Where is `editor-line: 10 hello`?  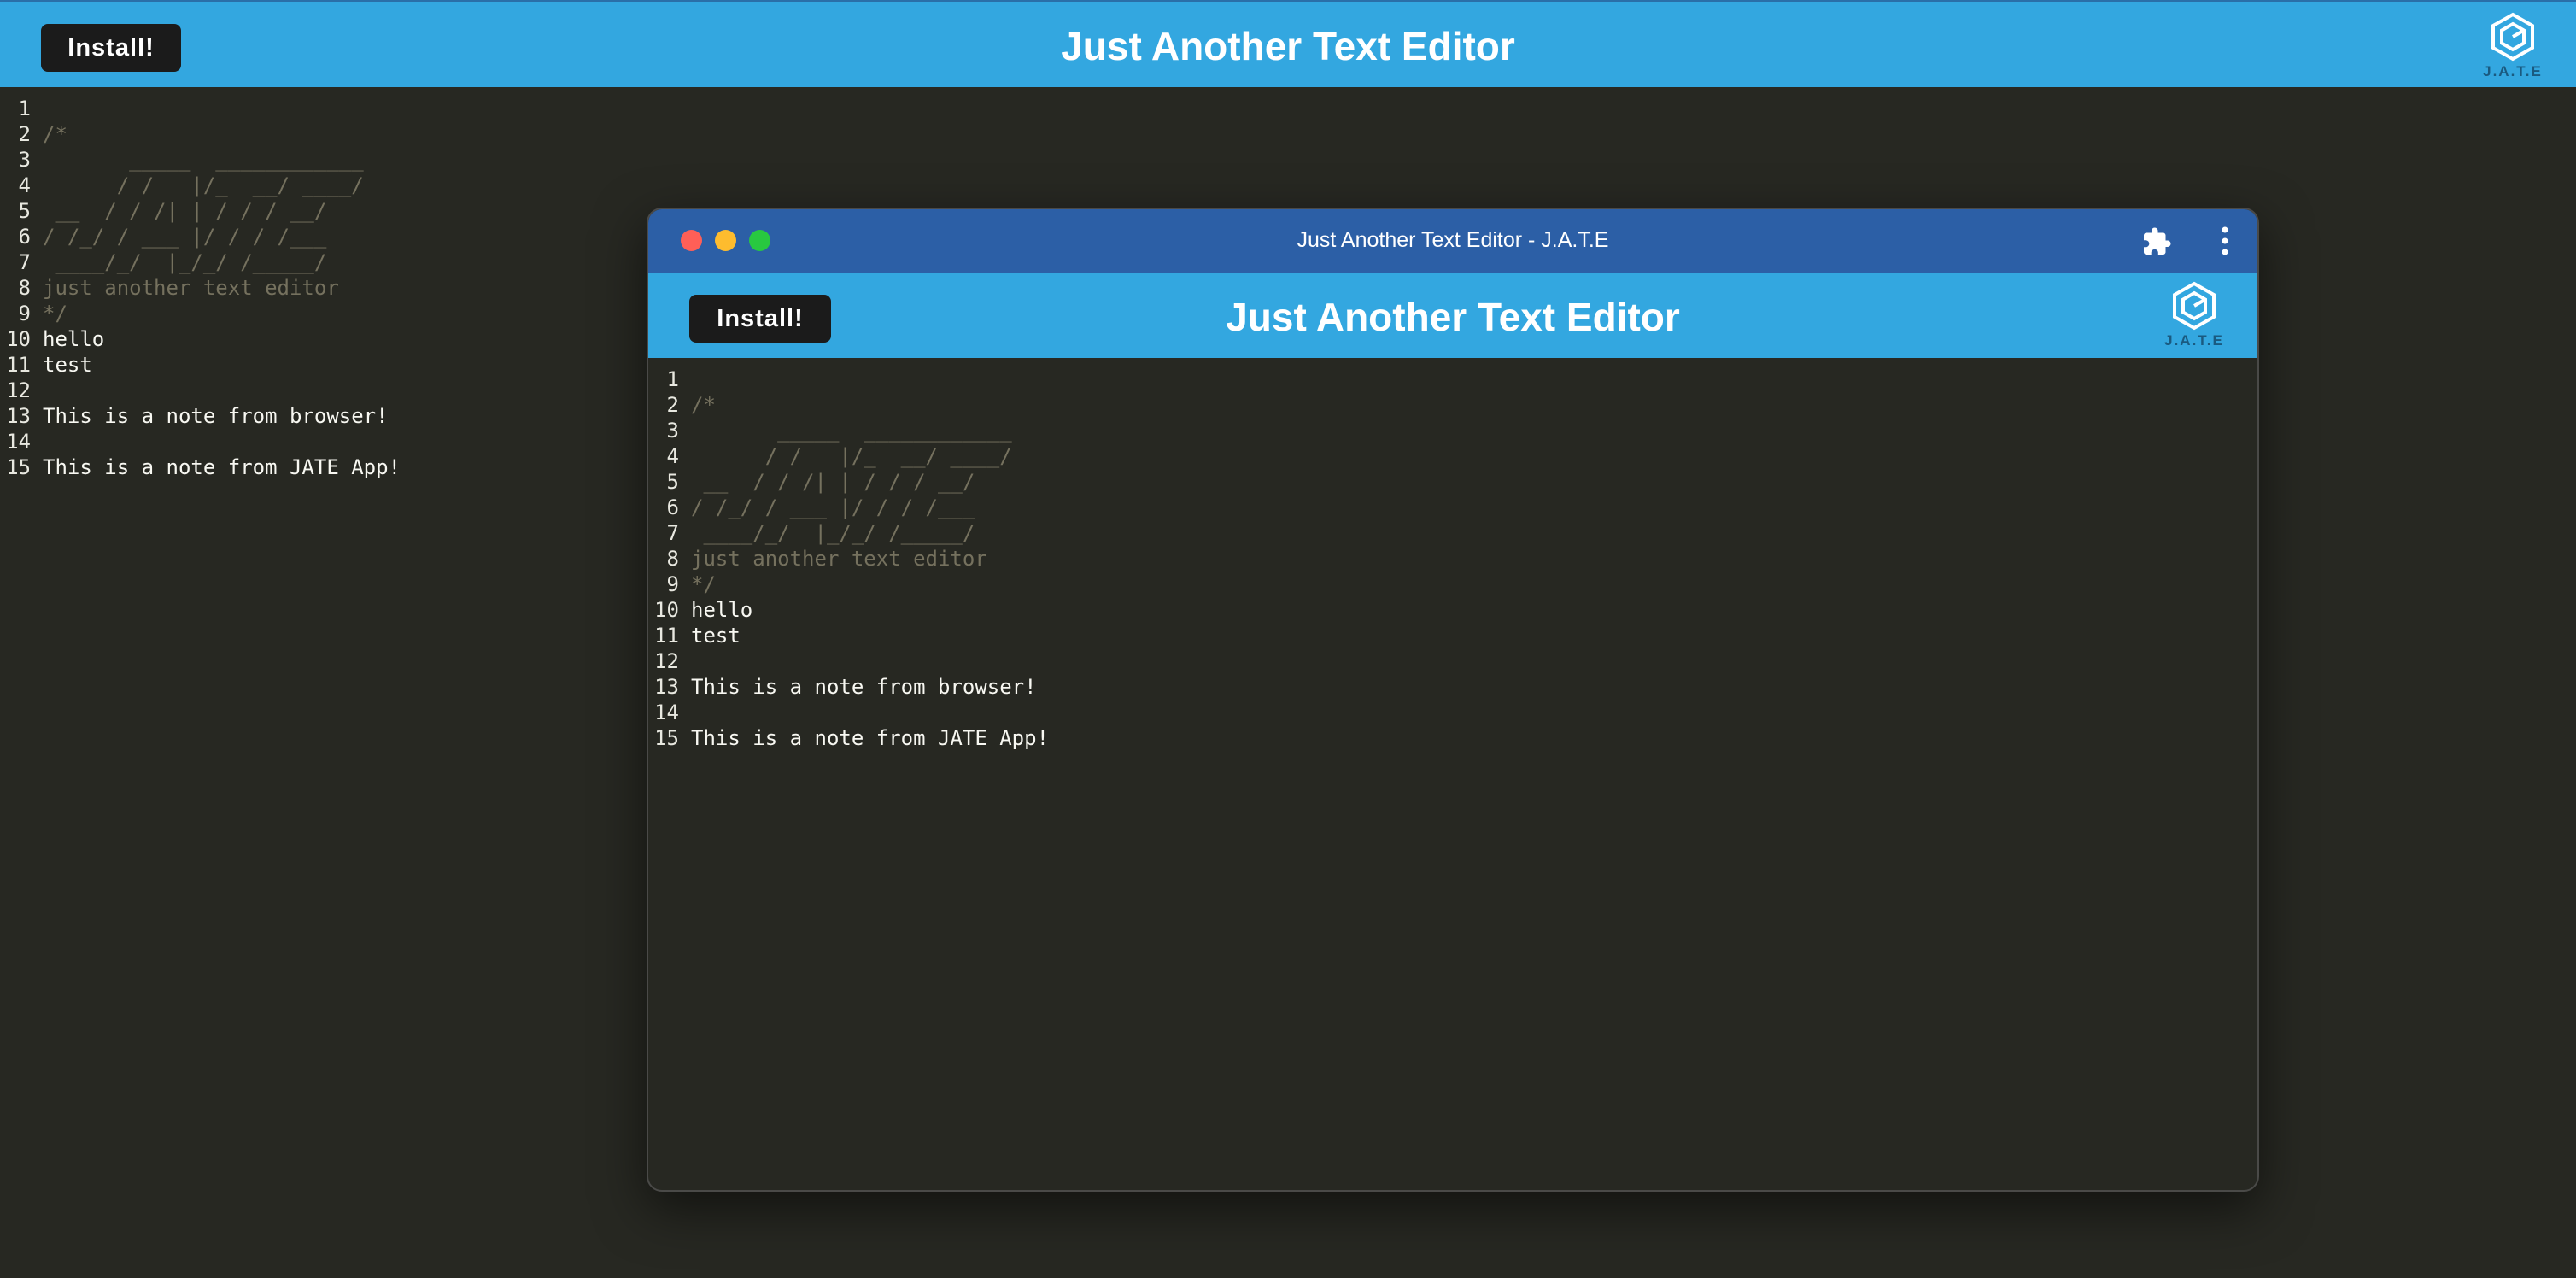 editor-line: 10 hello is located at coordinates (1075, 610).